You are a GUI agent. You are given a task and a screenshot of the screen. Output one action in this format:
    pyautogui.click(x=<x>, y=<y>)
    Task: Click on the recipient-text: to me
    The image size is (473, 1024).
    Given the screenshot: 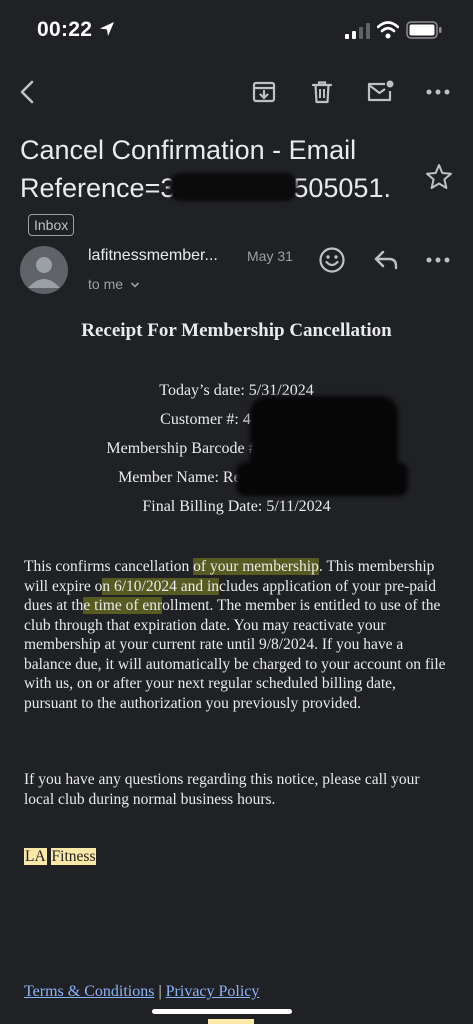 What is the action you would take?
    pyautogui.click(x=106, y=284)
    